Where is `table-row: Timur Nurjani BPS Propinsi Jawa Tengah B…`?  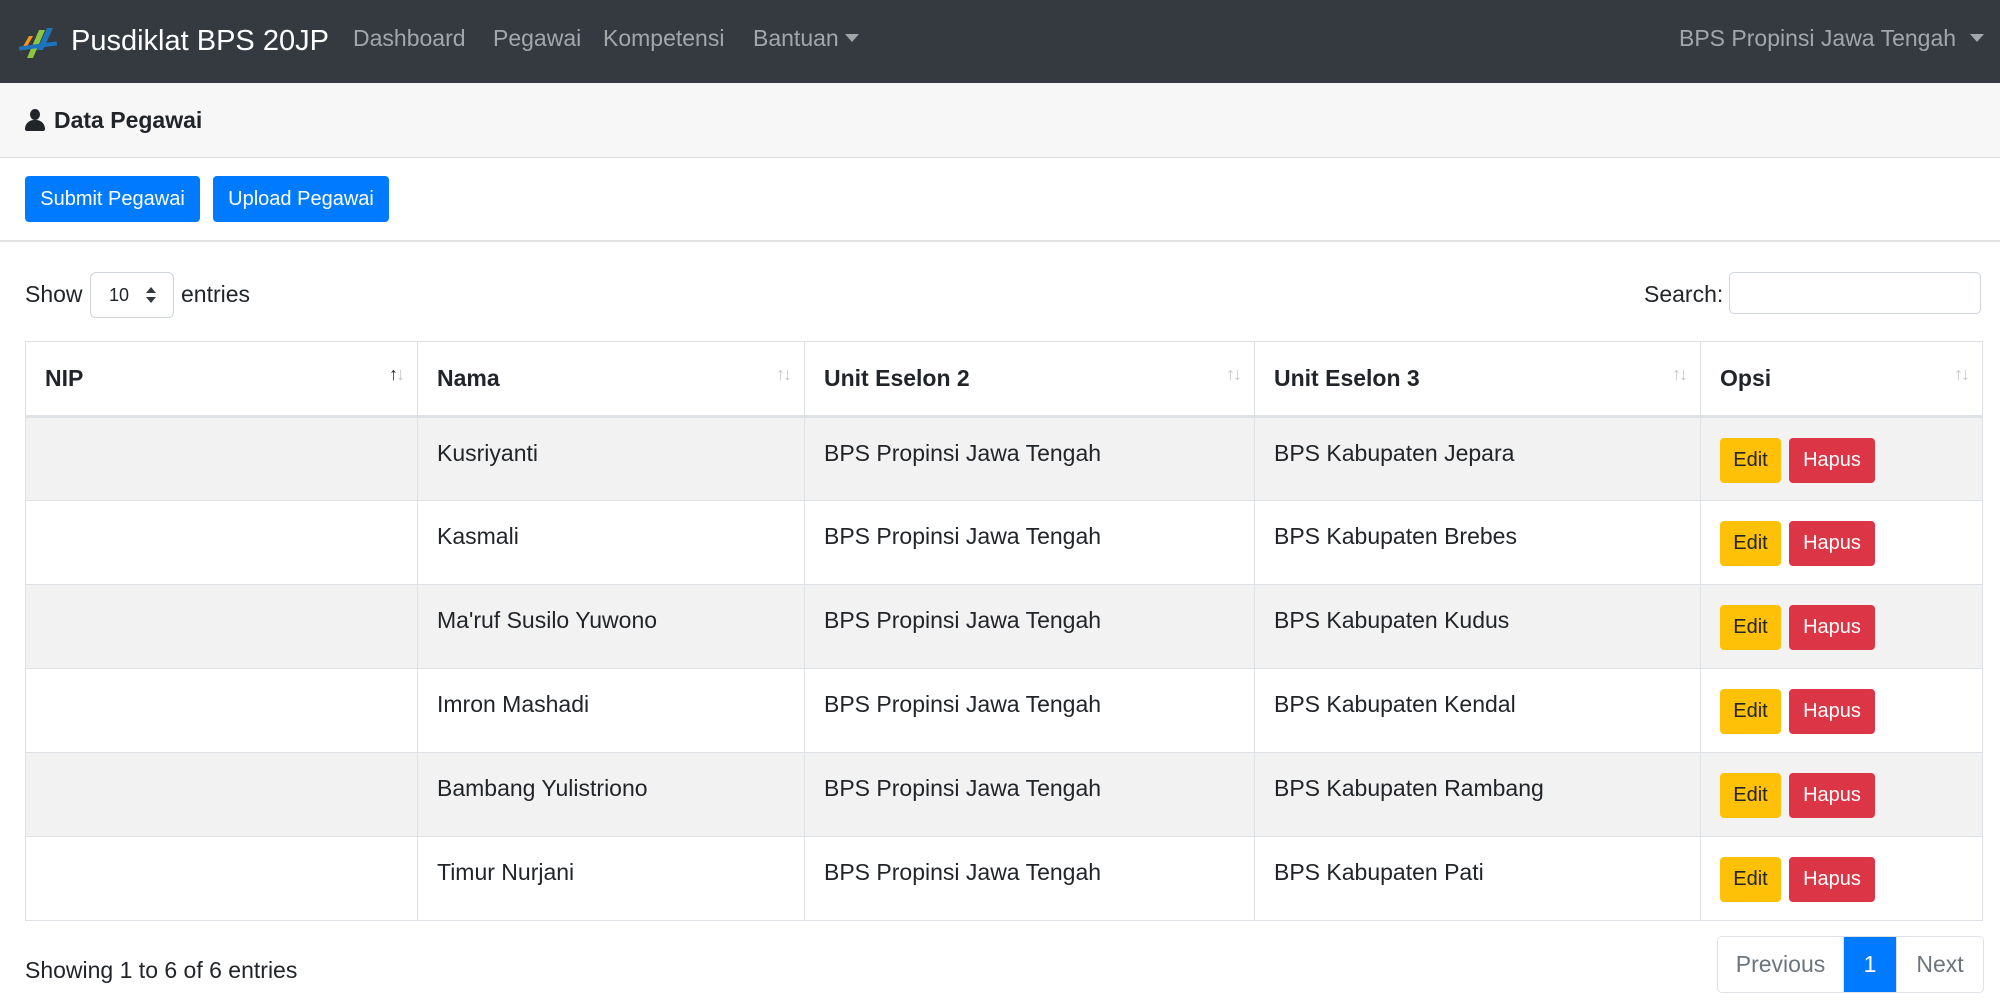
table-row: Timur Nurjani BPS Propinsi Jawa Tengah B… is located at coordinates (1004, 878).